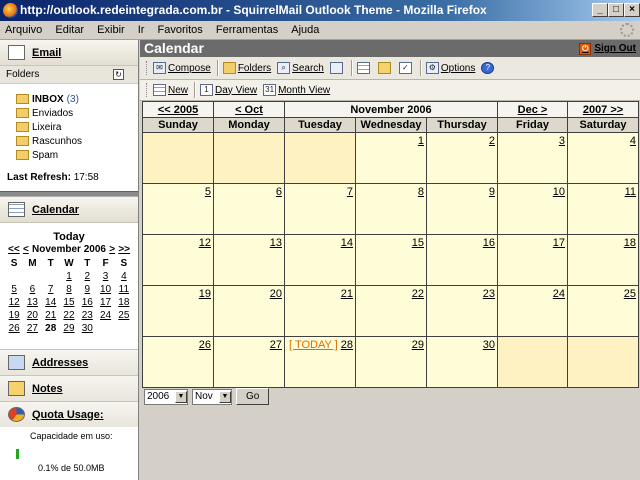 The height and width of the screenshot is (480, 640). I want to click on mini-day-link: 27, so click(32, 328).